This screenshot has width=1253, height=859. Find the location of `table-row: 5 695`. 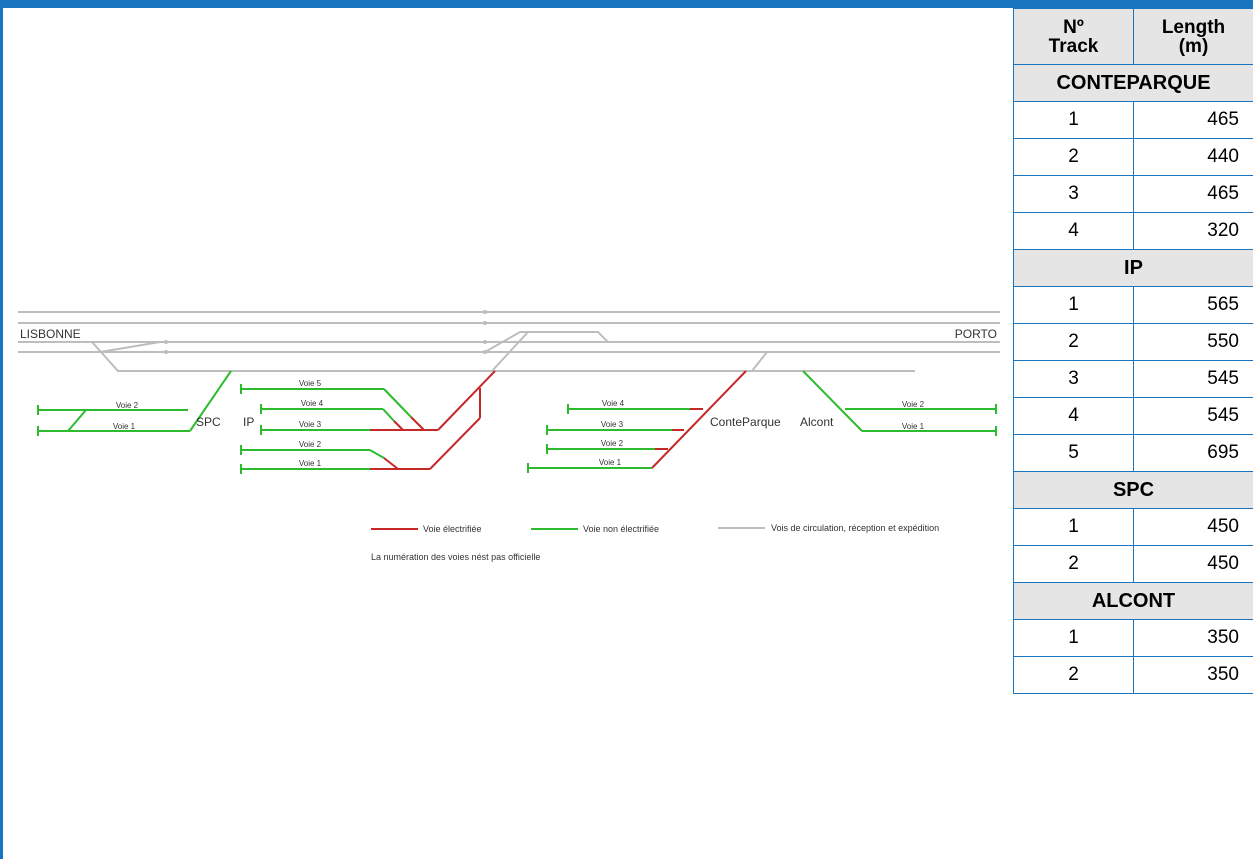

table-row: 5 695 is located at coordinates (1133, 453).